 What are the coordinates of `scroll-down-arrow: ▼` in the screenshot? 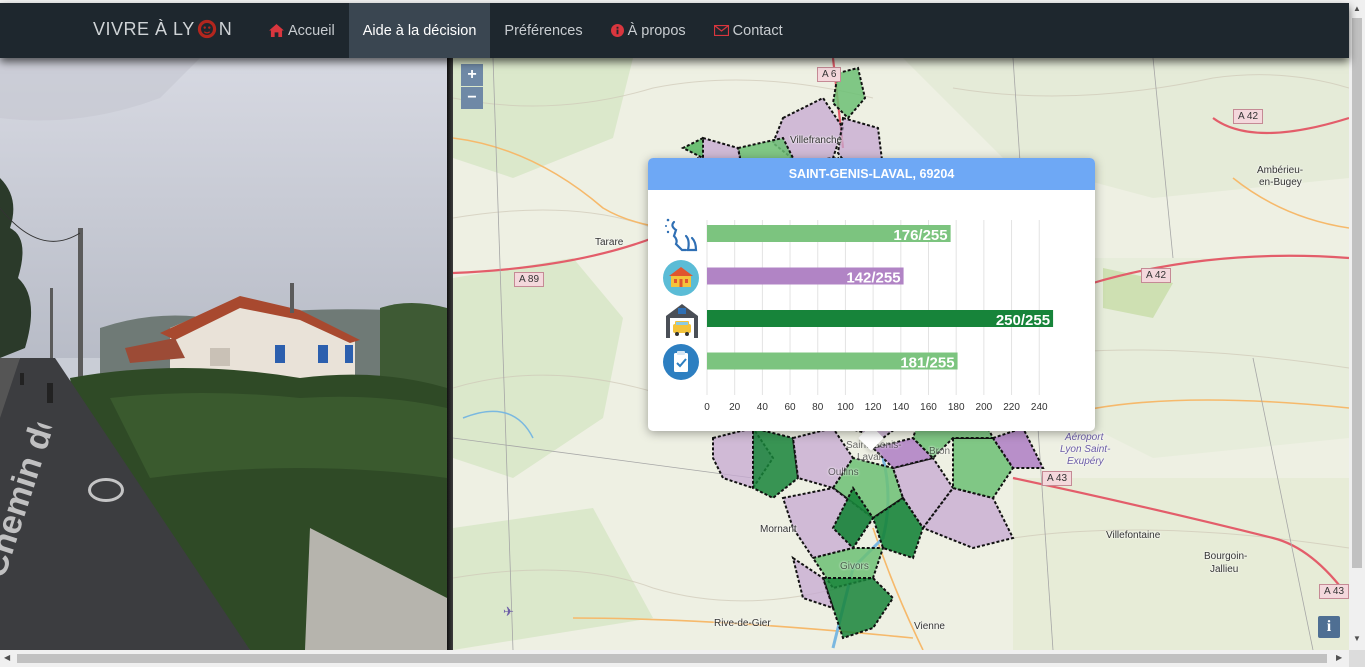 It's located at (1357, 638).